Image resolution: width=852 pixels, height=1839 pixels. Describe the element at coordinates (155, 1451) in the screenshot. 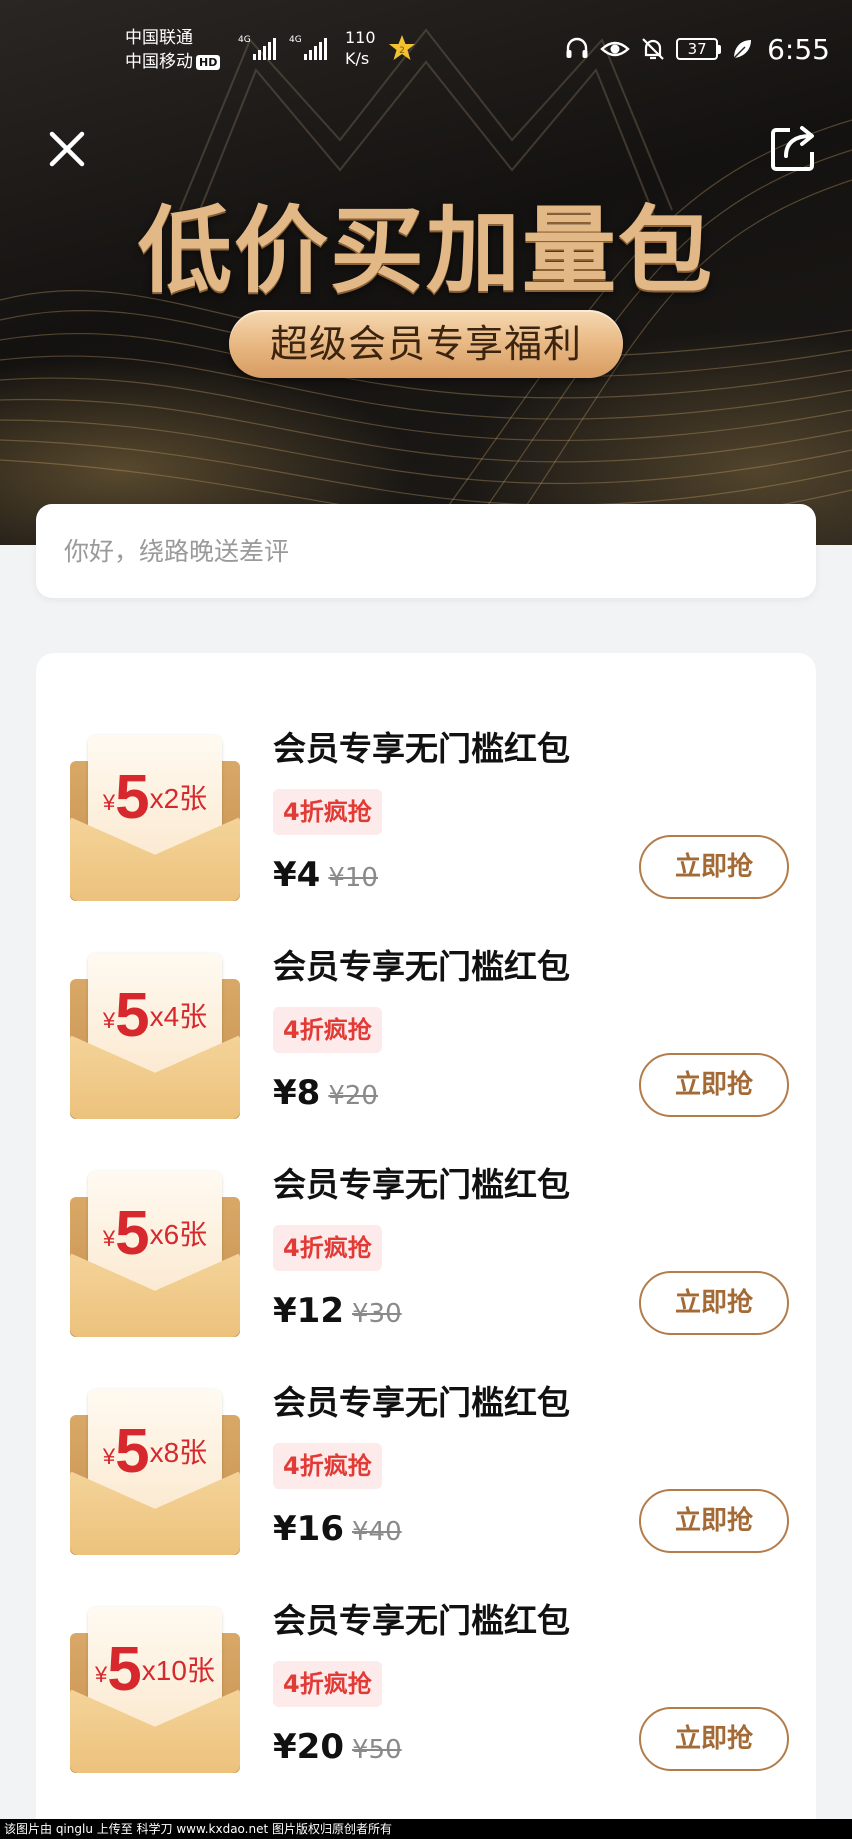

I see `red-packet-label: ¥5x8张` at that location.